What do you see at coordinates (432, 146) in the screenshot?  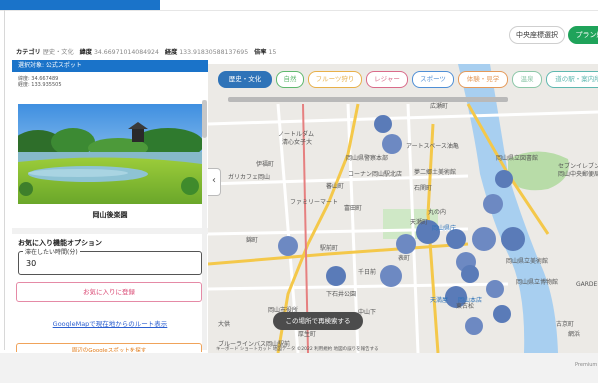 I see `svg-text: アートスペース油亀` at bounding box center [432, 146].